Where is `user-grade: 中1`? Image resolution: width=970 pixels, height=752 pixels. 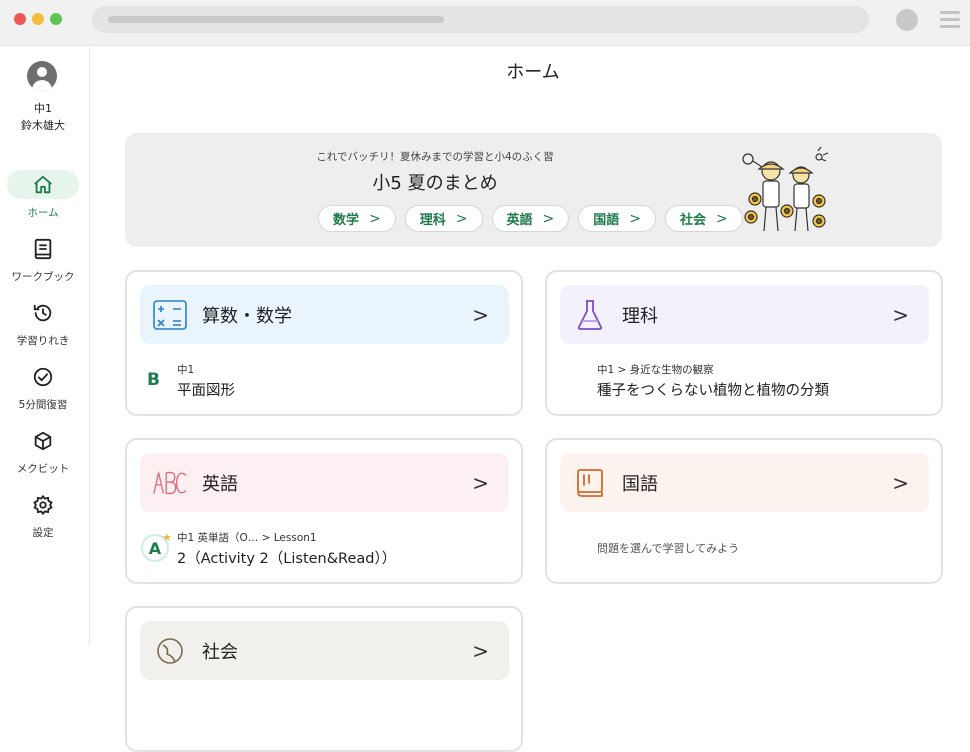
user-grade: 中1 is located at coordinates (43, 108).